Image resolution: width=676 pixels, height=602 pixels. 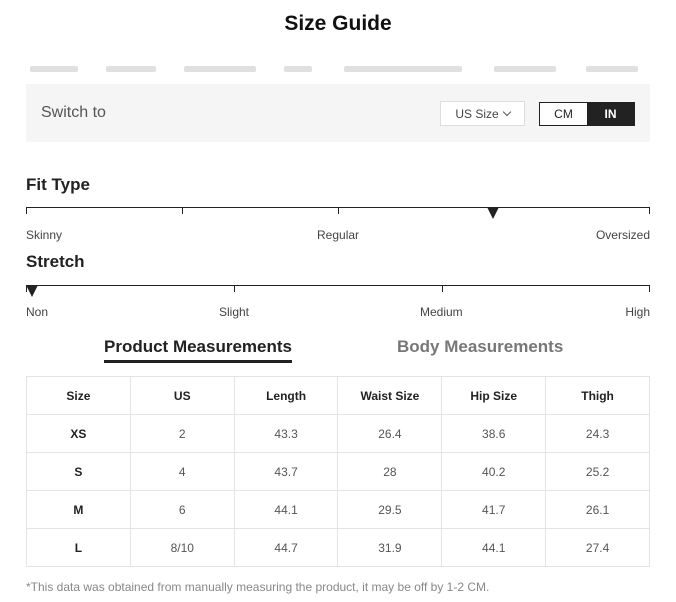 What do you see at coordinates (286, 471) in the screenshot?
I see `table-cell: 43.7` at bounding box center [286, 471].